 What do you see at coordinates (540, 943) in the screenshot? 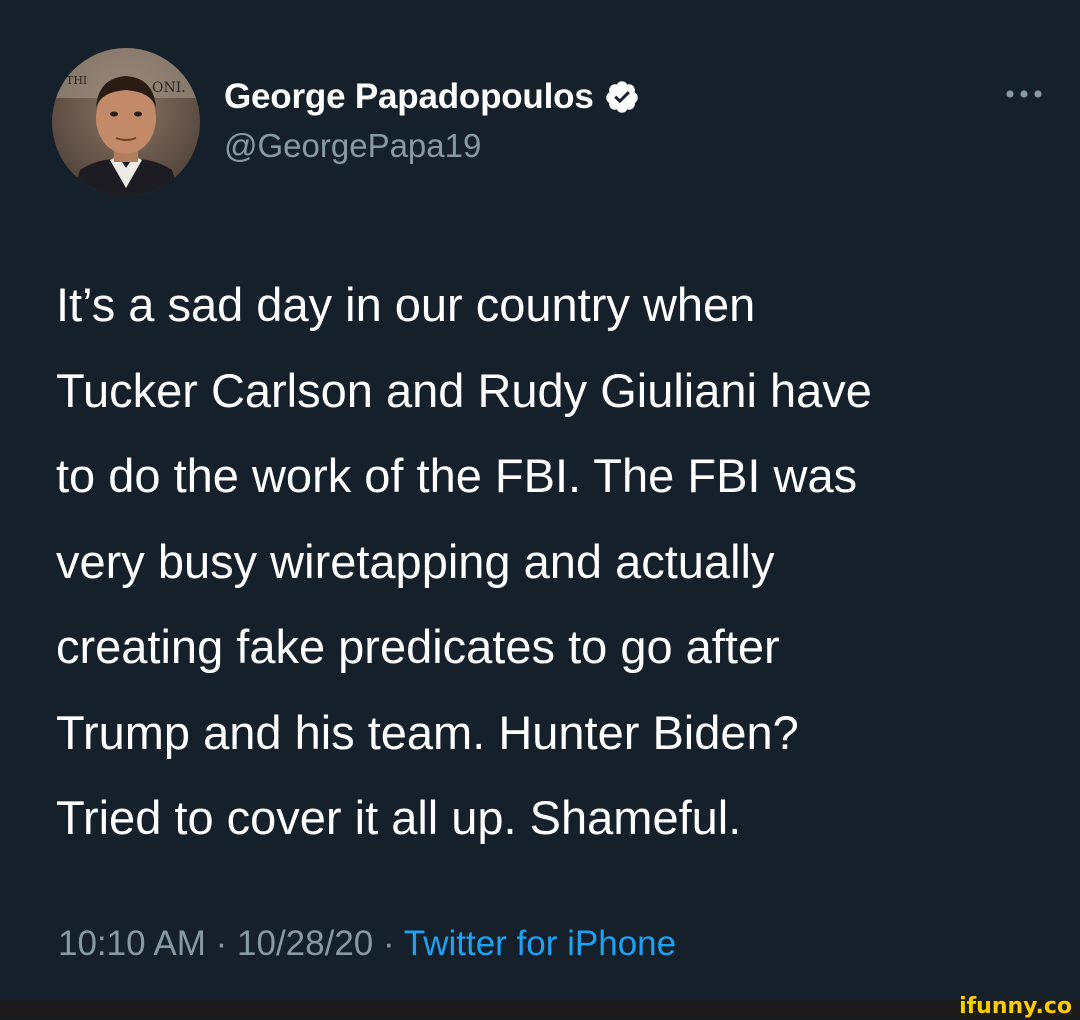
I see `tweet-source-link: Twitter for iPhone` at bounding box center [540, 943].